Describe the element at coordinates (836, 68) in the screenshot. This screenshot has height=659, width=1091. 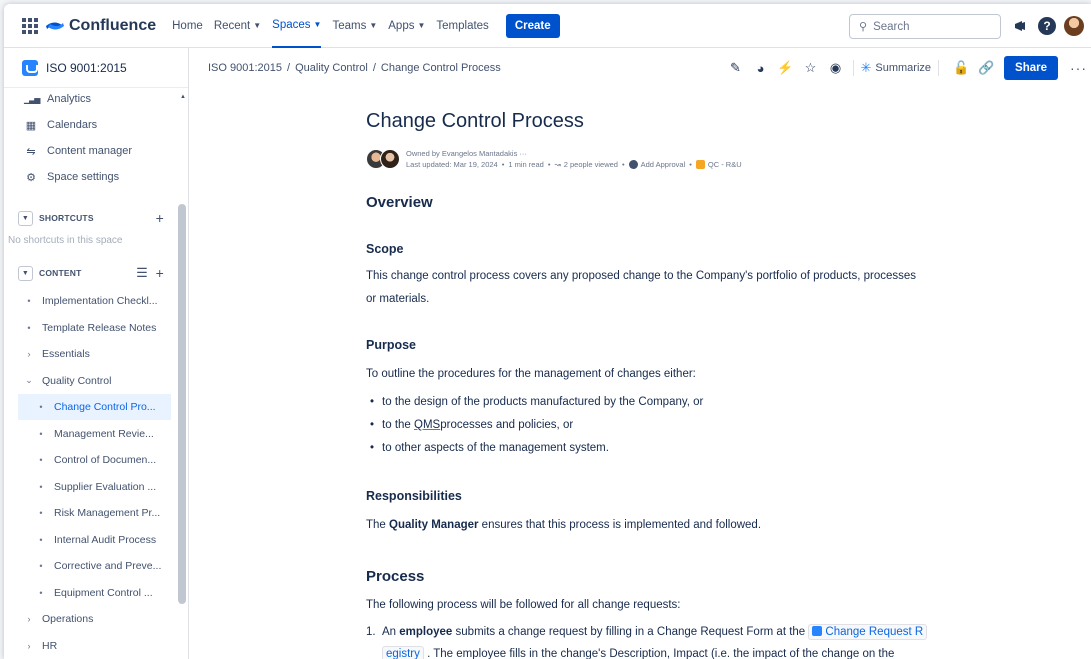
I see `watch-icon: ◉` at that location.